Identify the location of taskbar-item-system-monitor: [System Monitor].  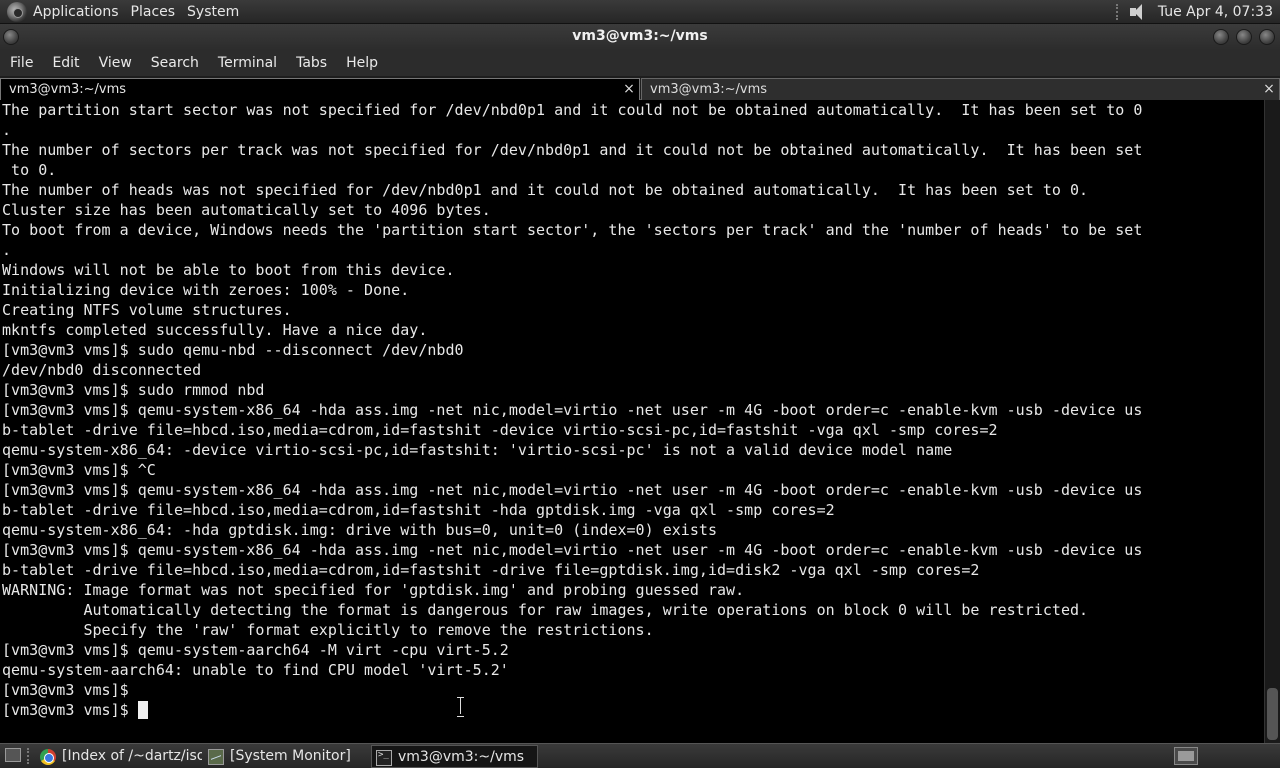
(287, 756).